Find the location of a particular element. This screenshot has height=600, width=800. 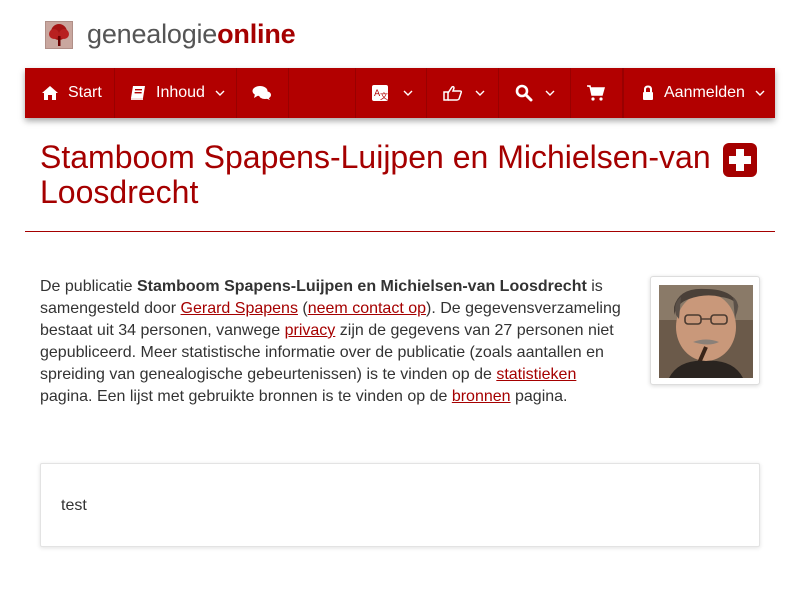

comments-icon is located at coordinates (262, 93).